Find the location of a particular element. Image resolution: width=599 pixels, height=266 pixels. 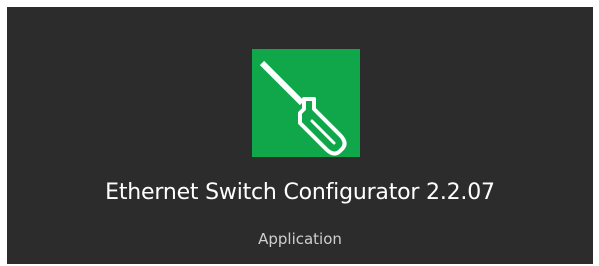

screwdriver-icon is located at coordinates (306, 103).